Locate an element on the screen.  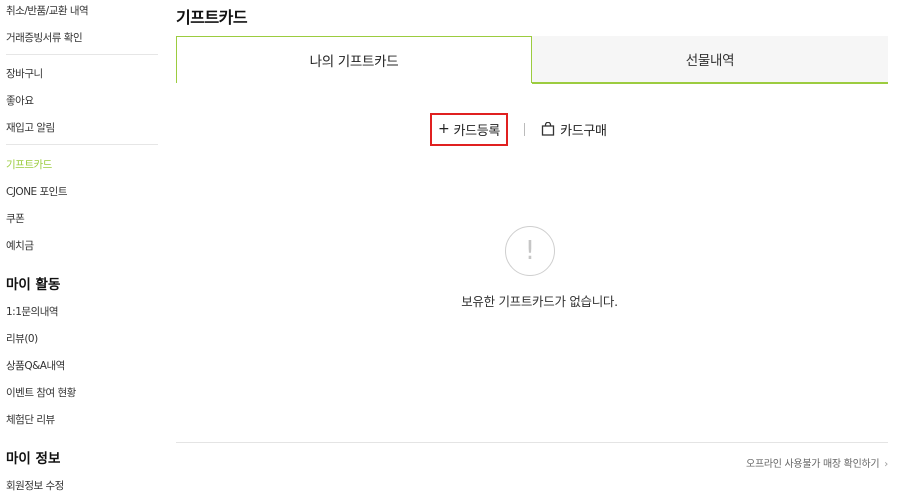
giftcard-actions: + 카드등록 카드구매 is located at coordinates (518, 129).